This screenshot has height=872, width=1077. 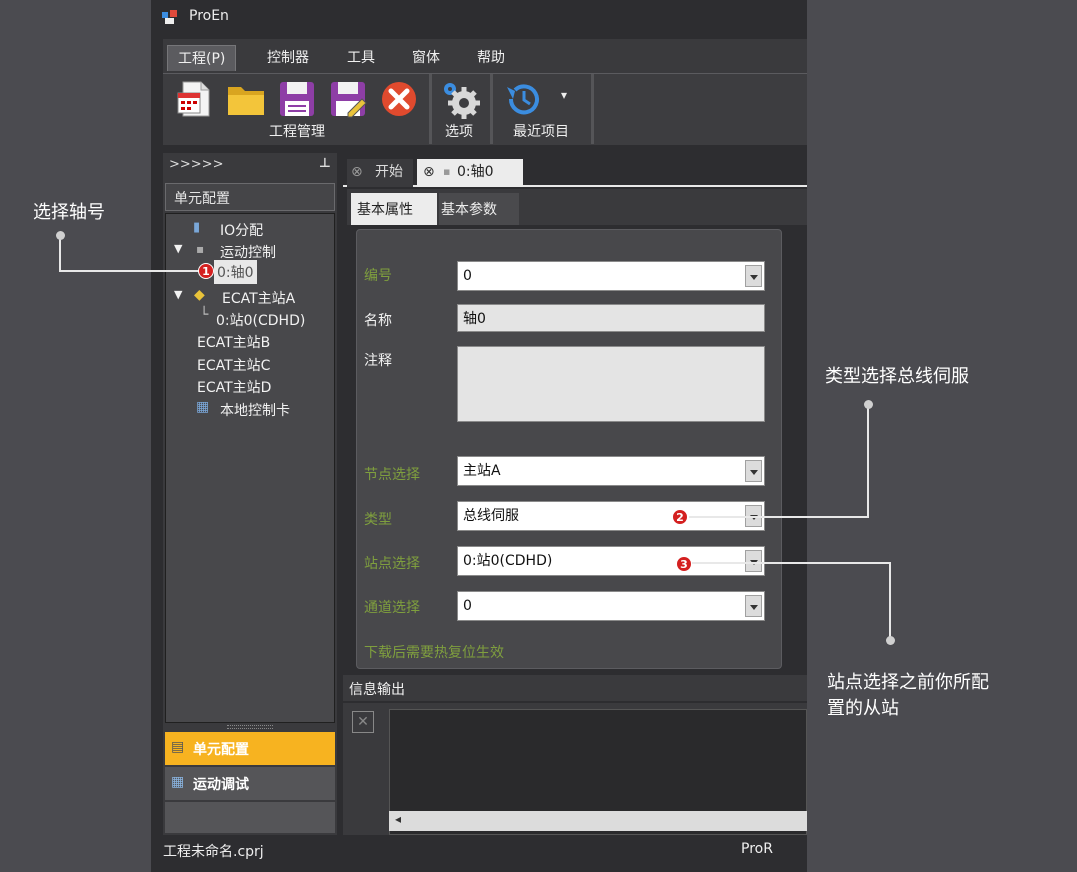 I want to click on annotation-station-line1: 站点选择之前你所配, so click(x=908, y=682).